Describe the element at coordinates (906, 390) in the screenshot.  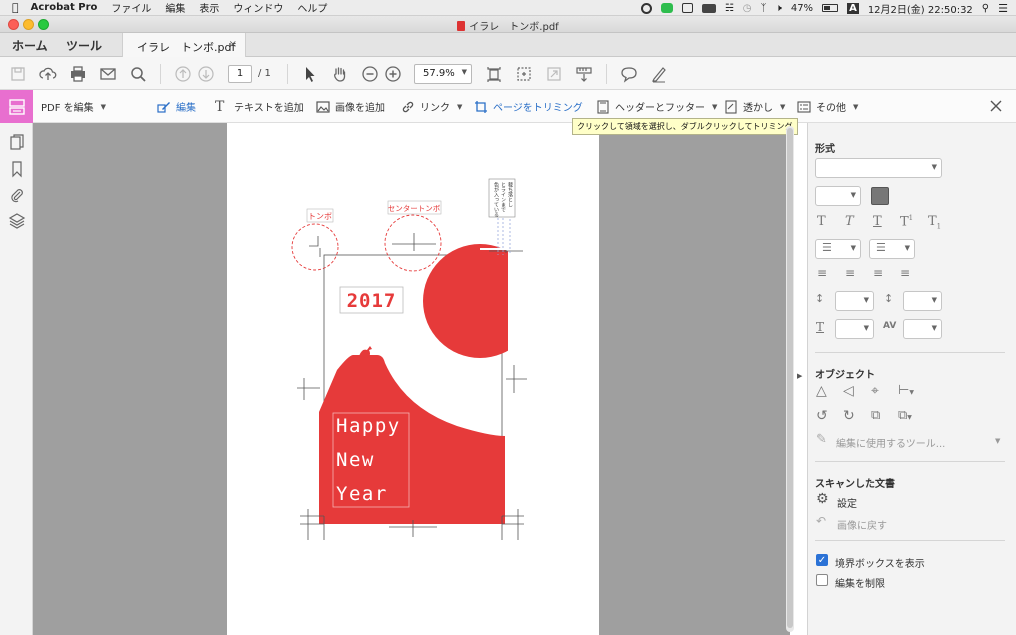
I see `align-objects-icon: ⊢▼` at that location.